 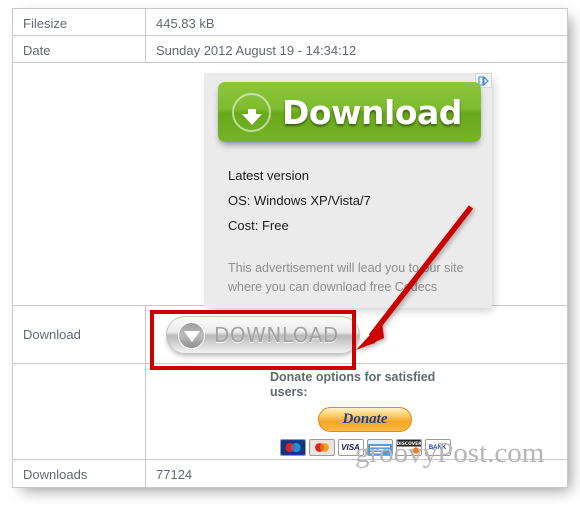 What do you see at coordinates (79, 335) in the screenshot?
I see `row-label-download: Download` at bounding box center [79, 335].